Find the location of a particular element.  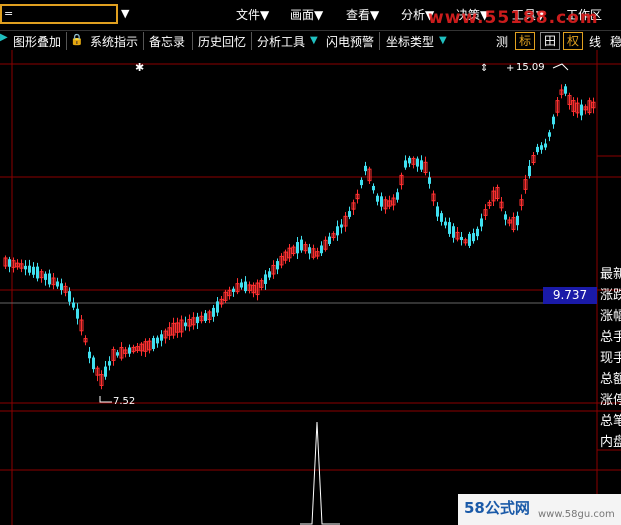

mark-button: 标 is located at coordinates (525, 41).